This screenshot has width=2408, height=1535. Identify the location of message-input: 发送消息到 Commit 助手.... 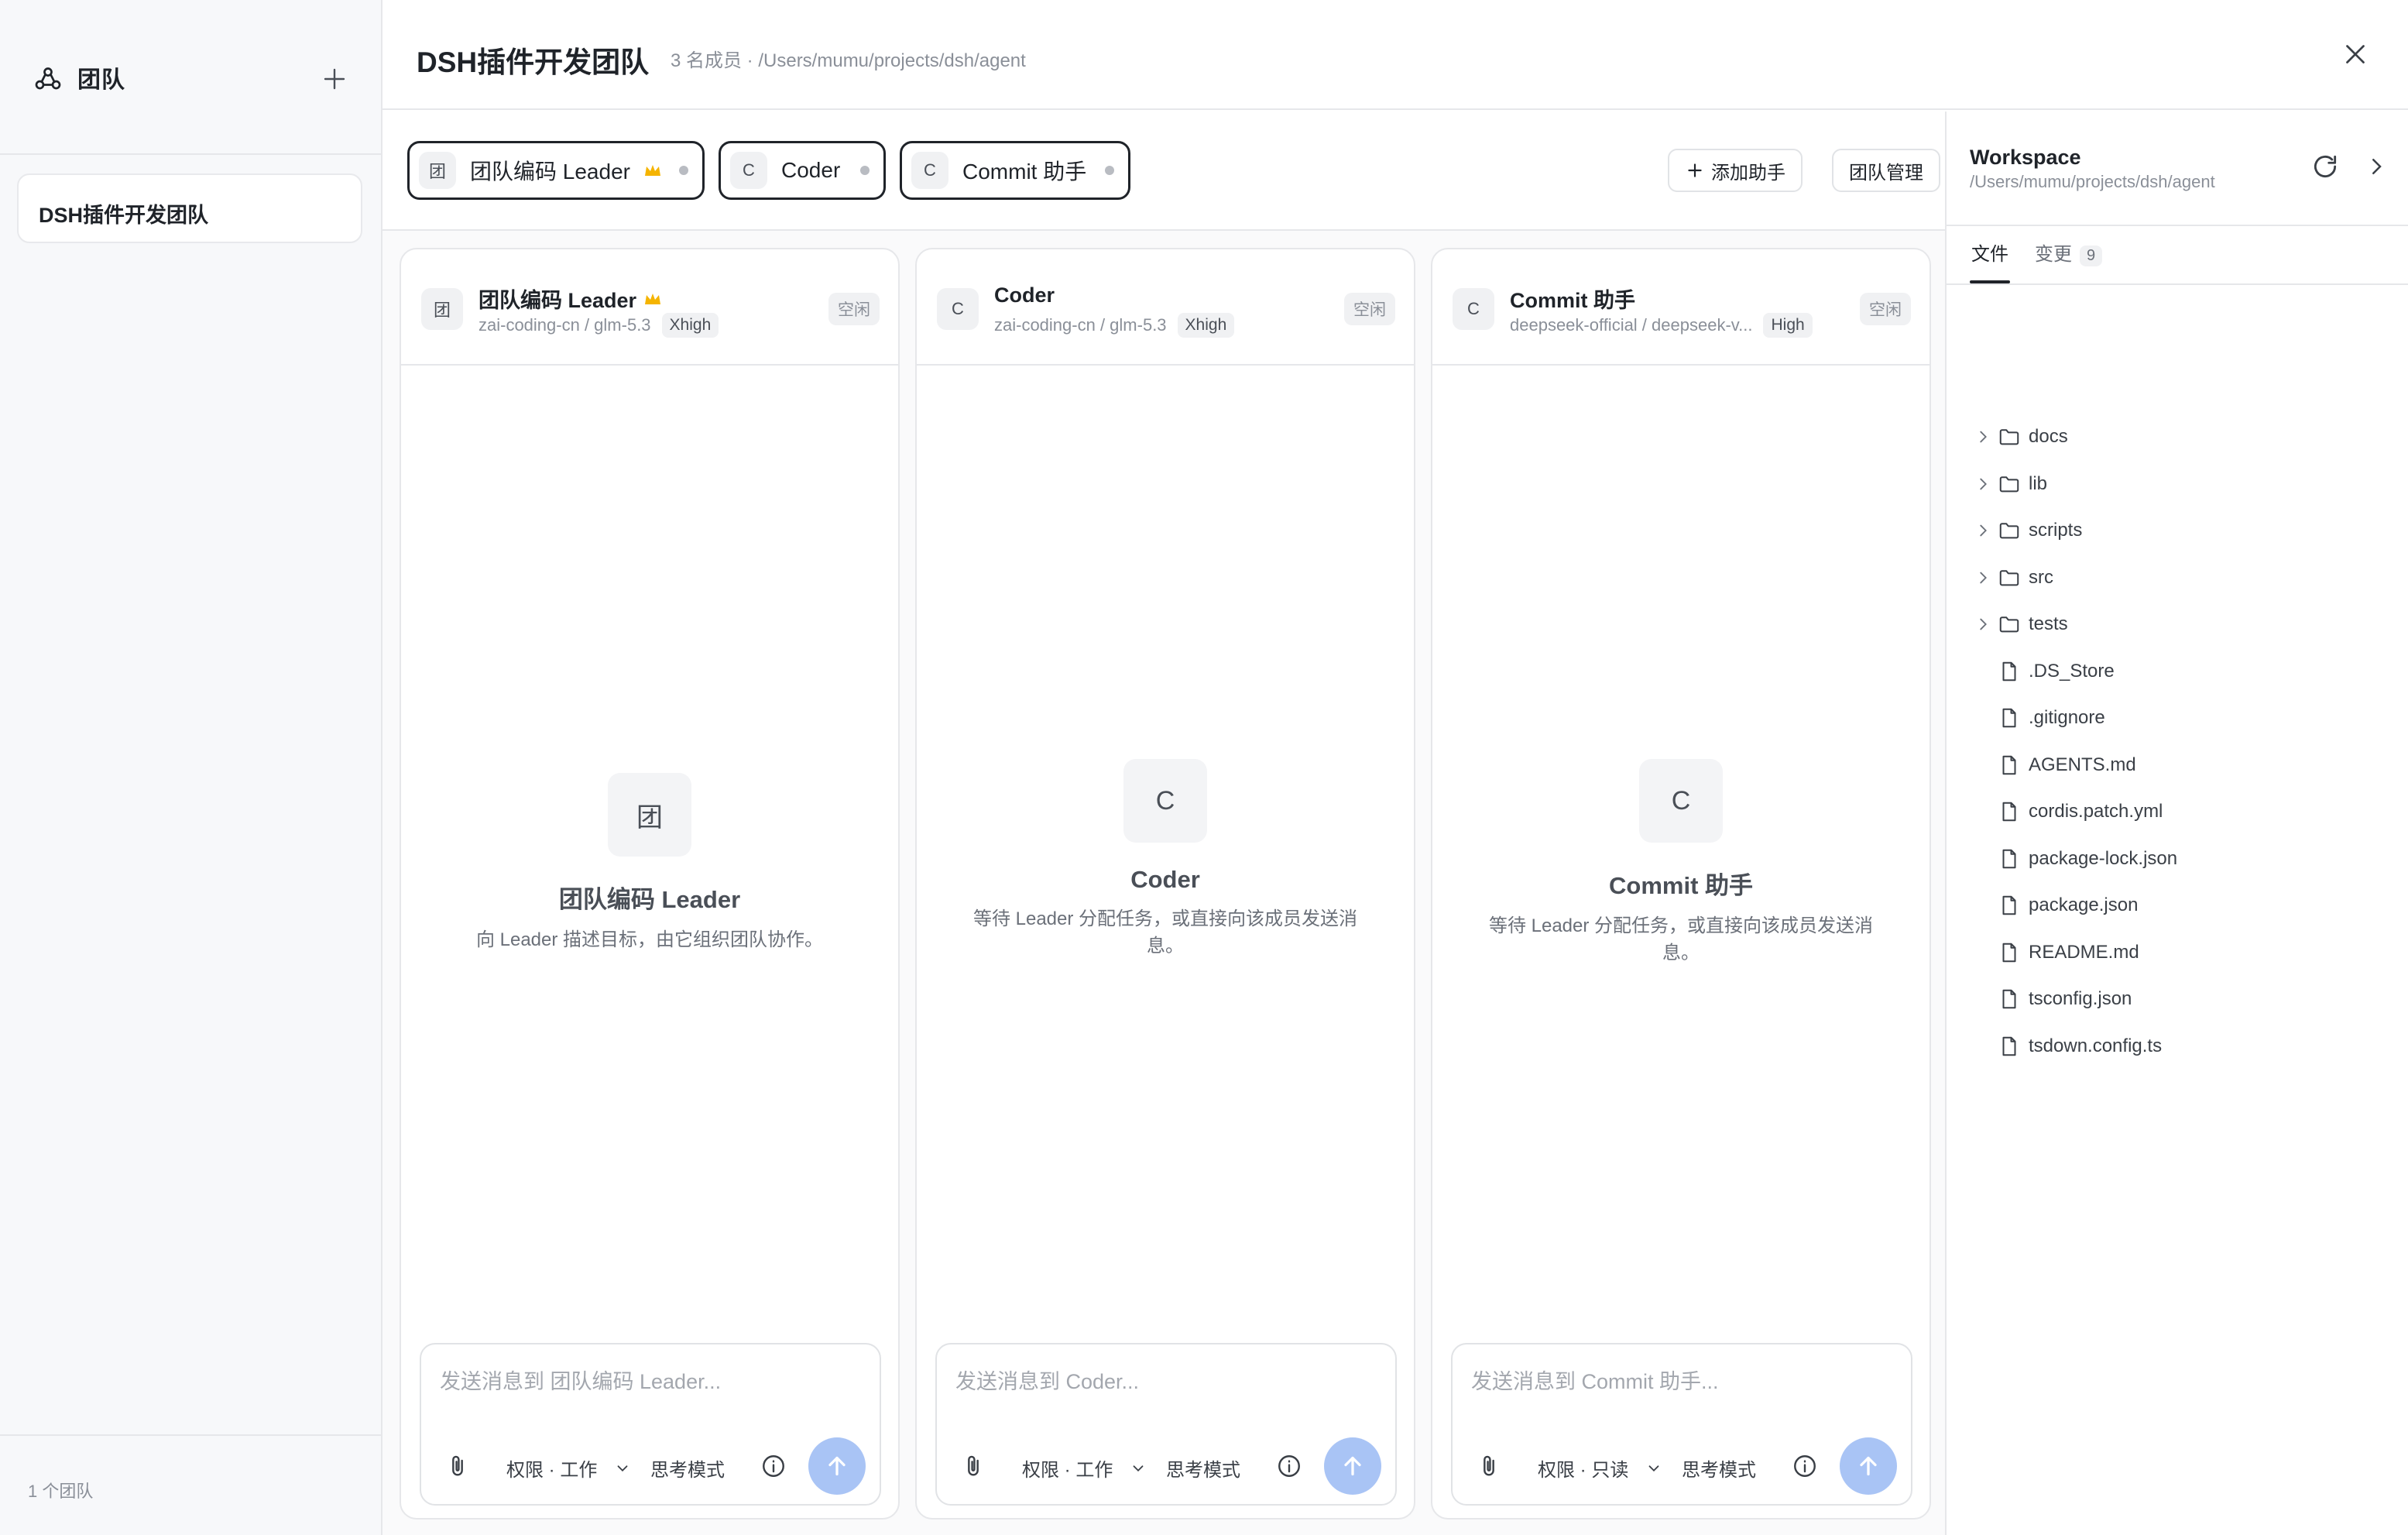
(1595, 1380).